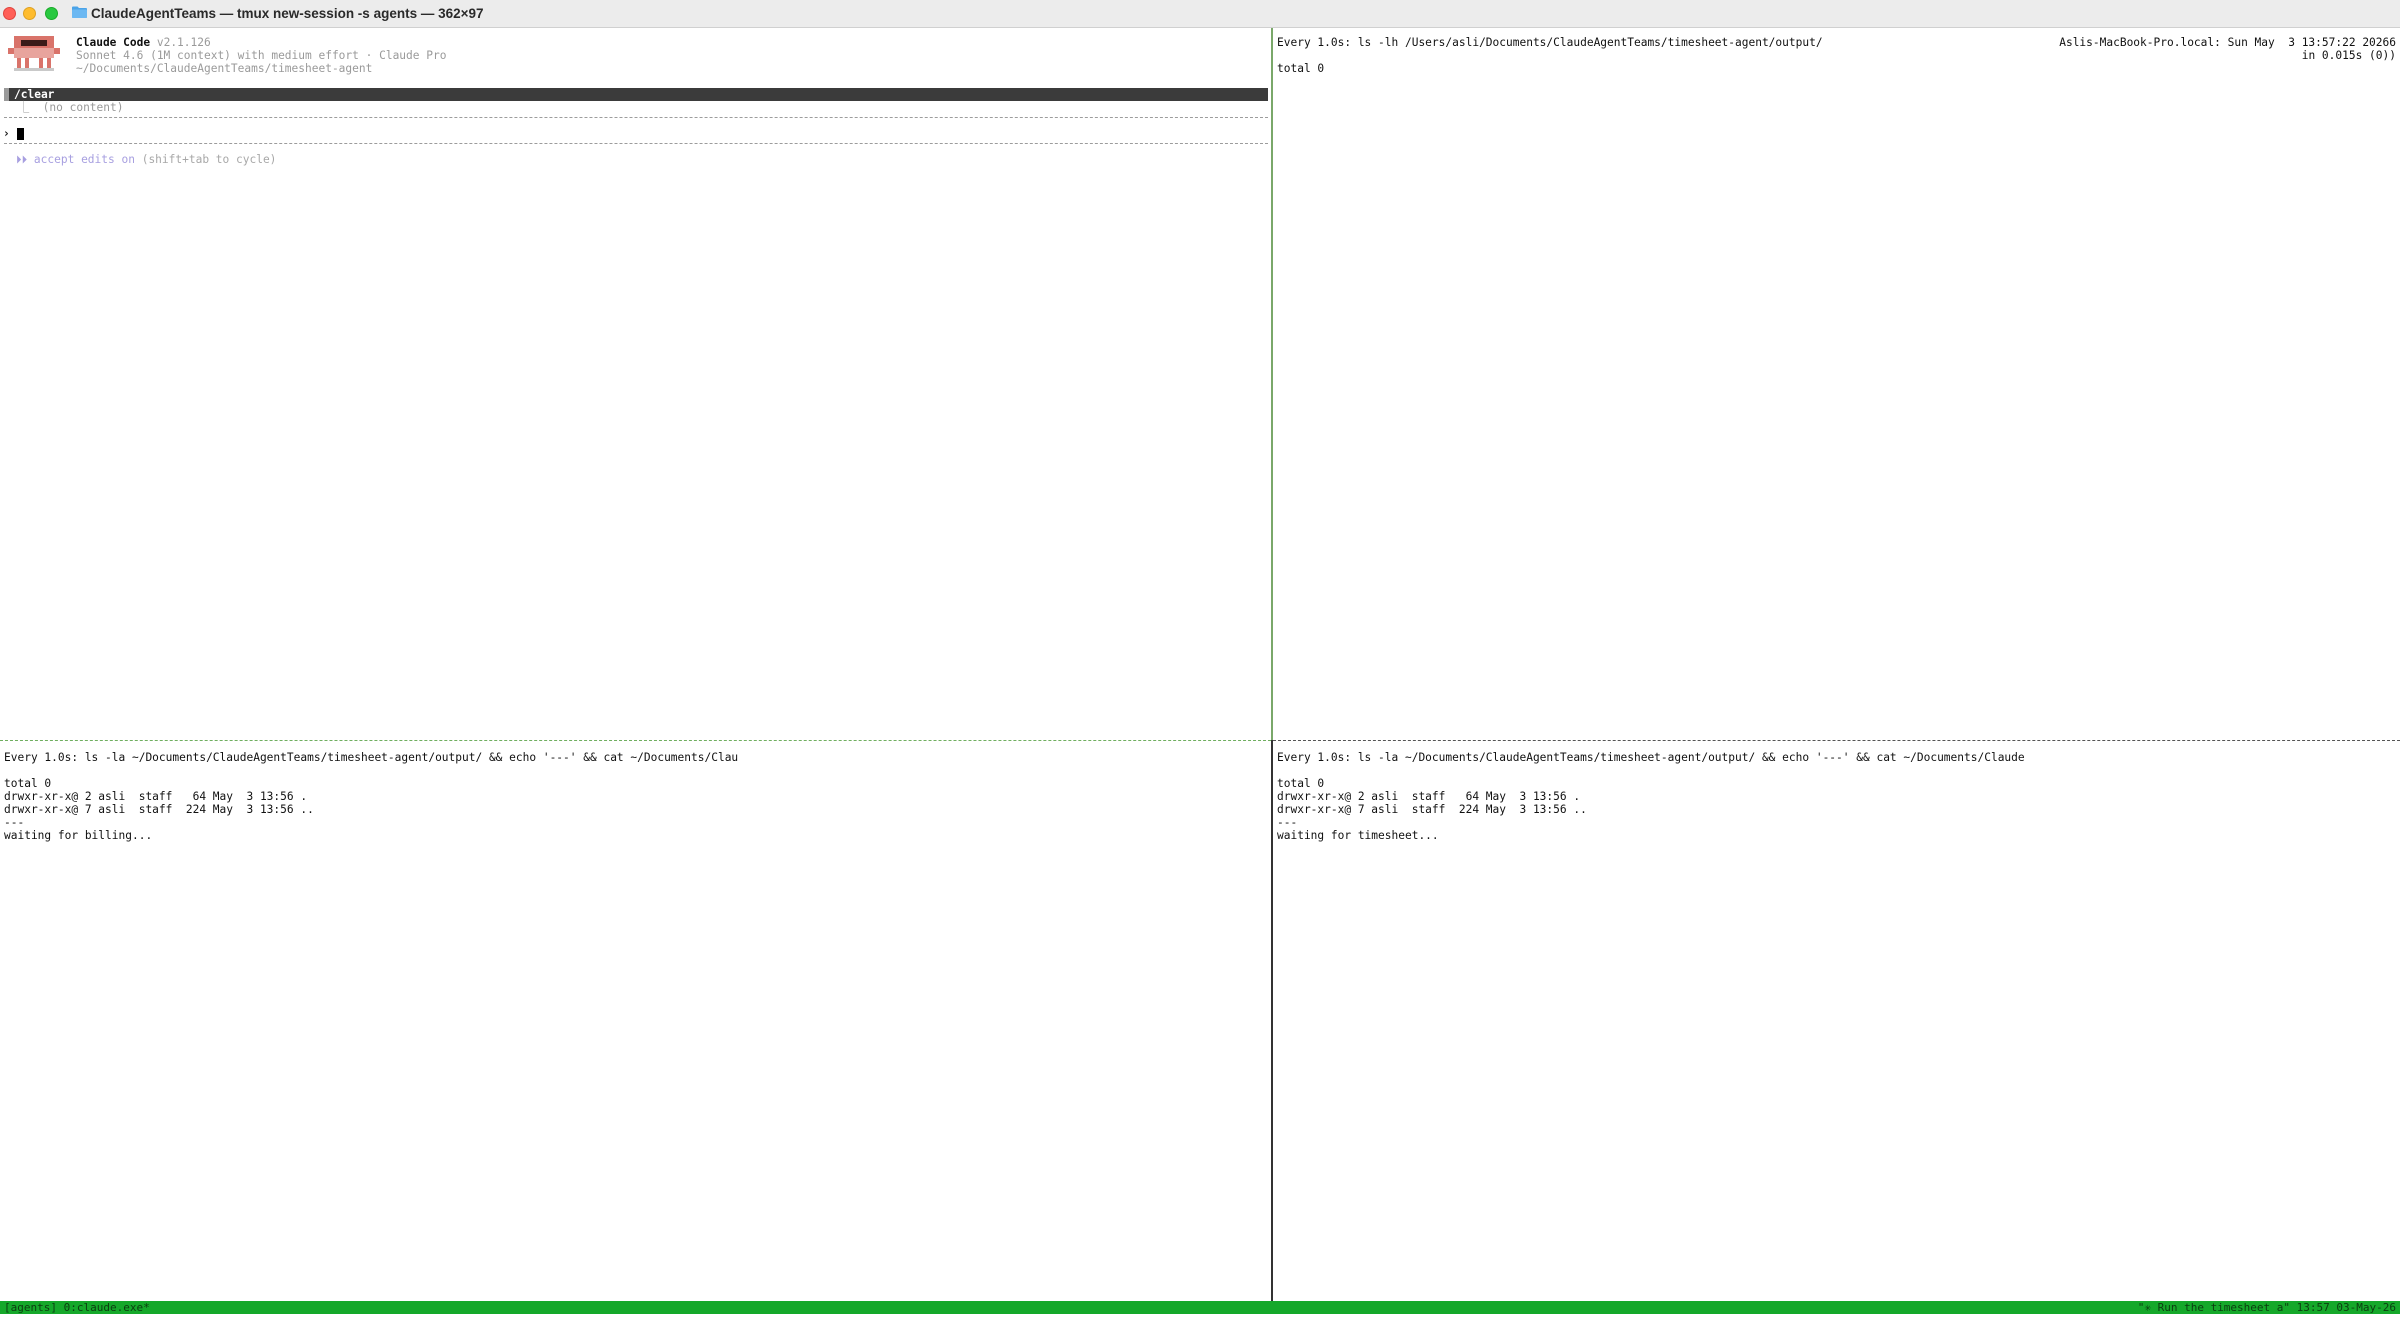  I want to click on close-window-button, so click(9, 13).